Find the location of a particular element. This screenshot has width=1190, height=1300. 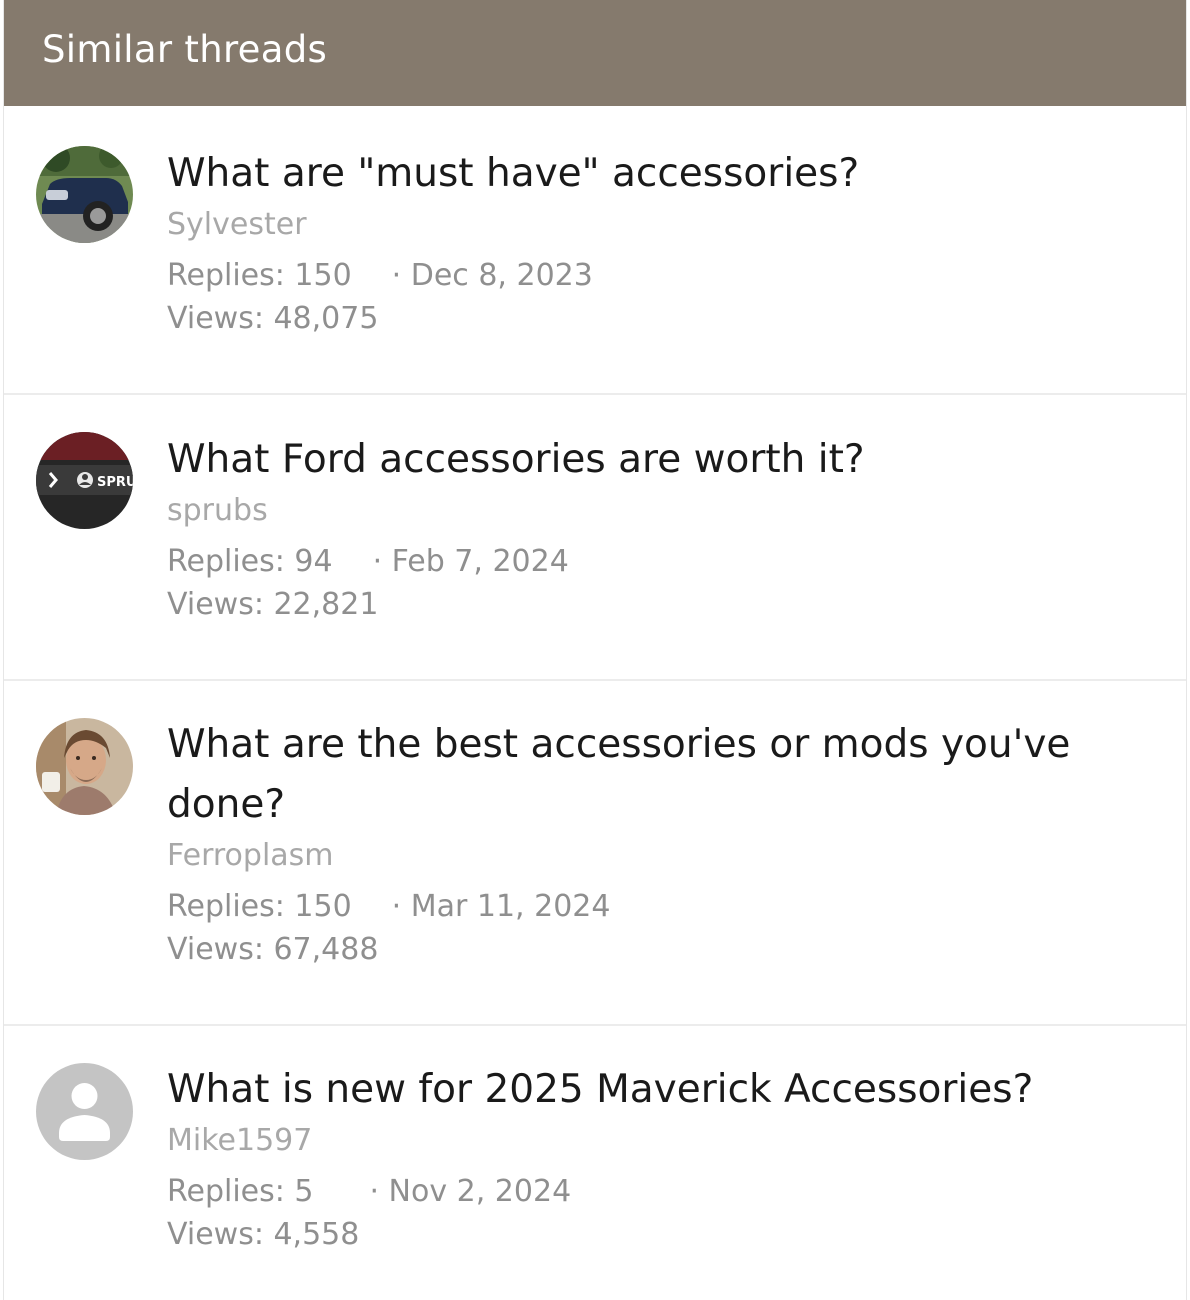

view-count: Views: 4,558 is located at coordinates (263, 1234).